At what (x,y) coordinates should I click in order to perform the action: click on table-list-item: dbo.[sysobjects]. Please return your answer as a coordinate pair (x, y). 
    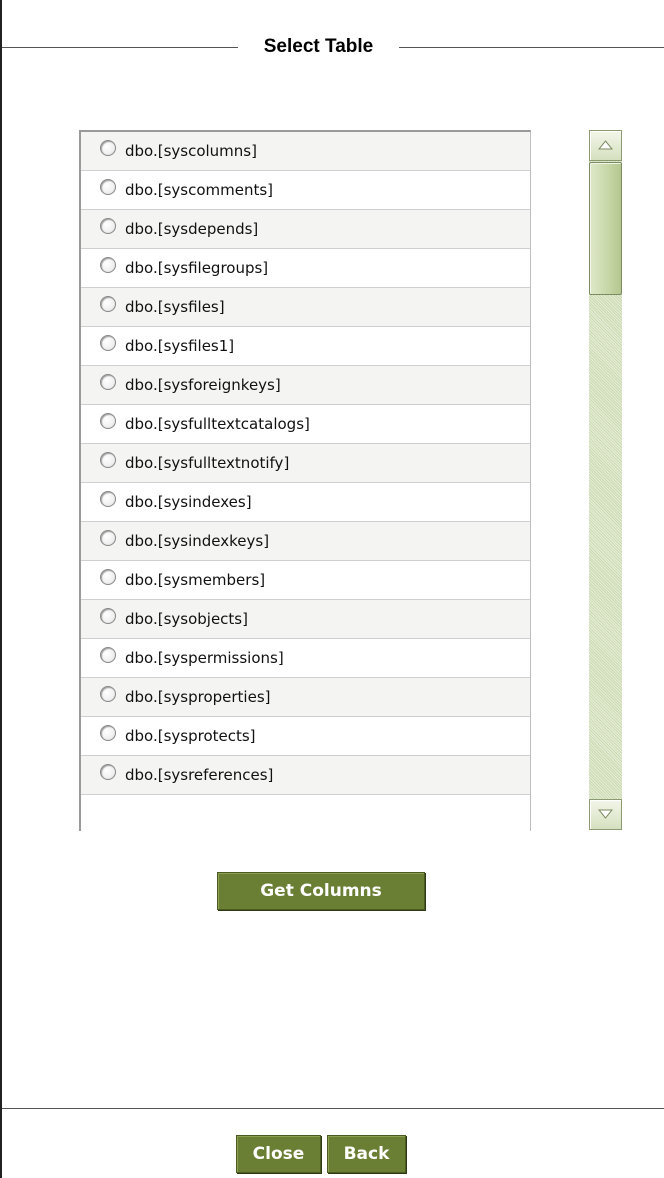
    Looking at the image, I should click on (305, 619).